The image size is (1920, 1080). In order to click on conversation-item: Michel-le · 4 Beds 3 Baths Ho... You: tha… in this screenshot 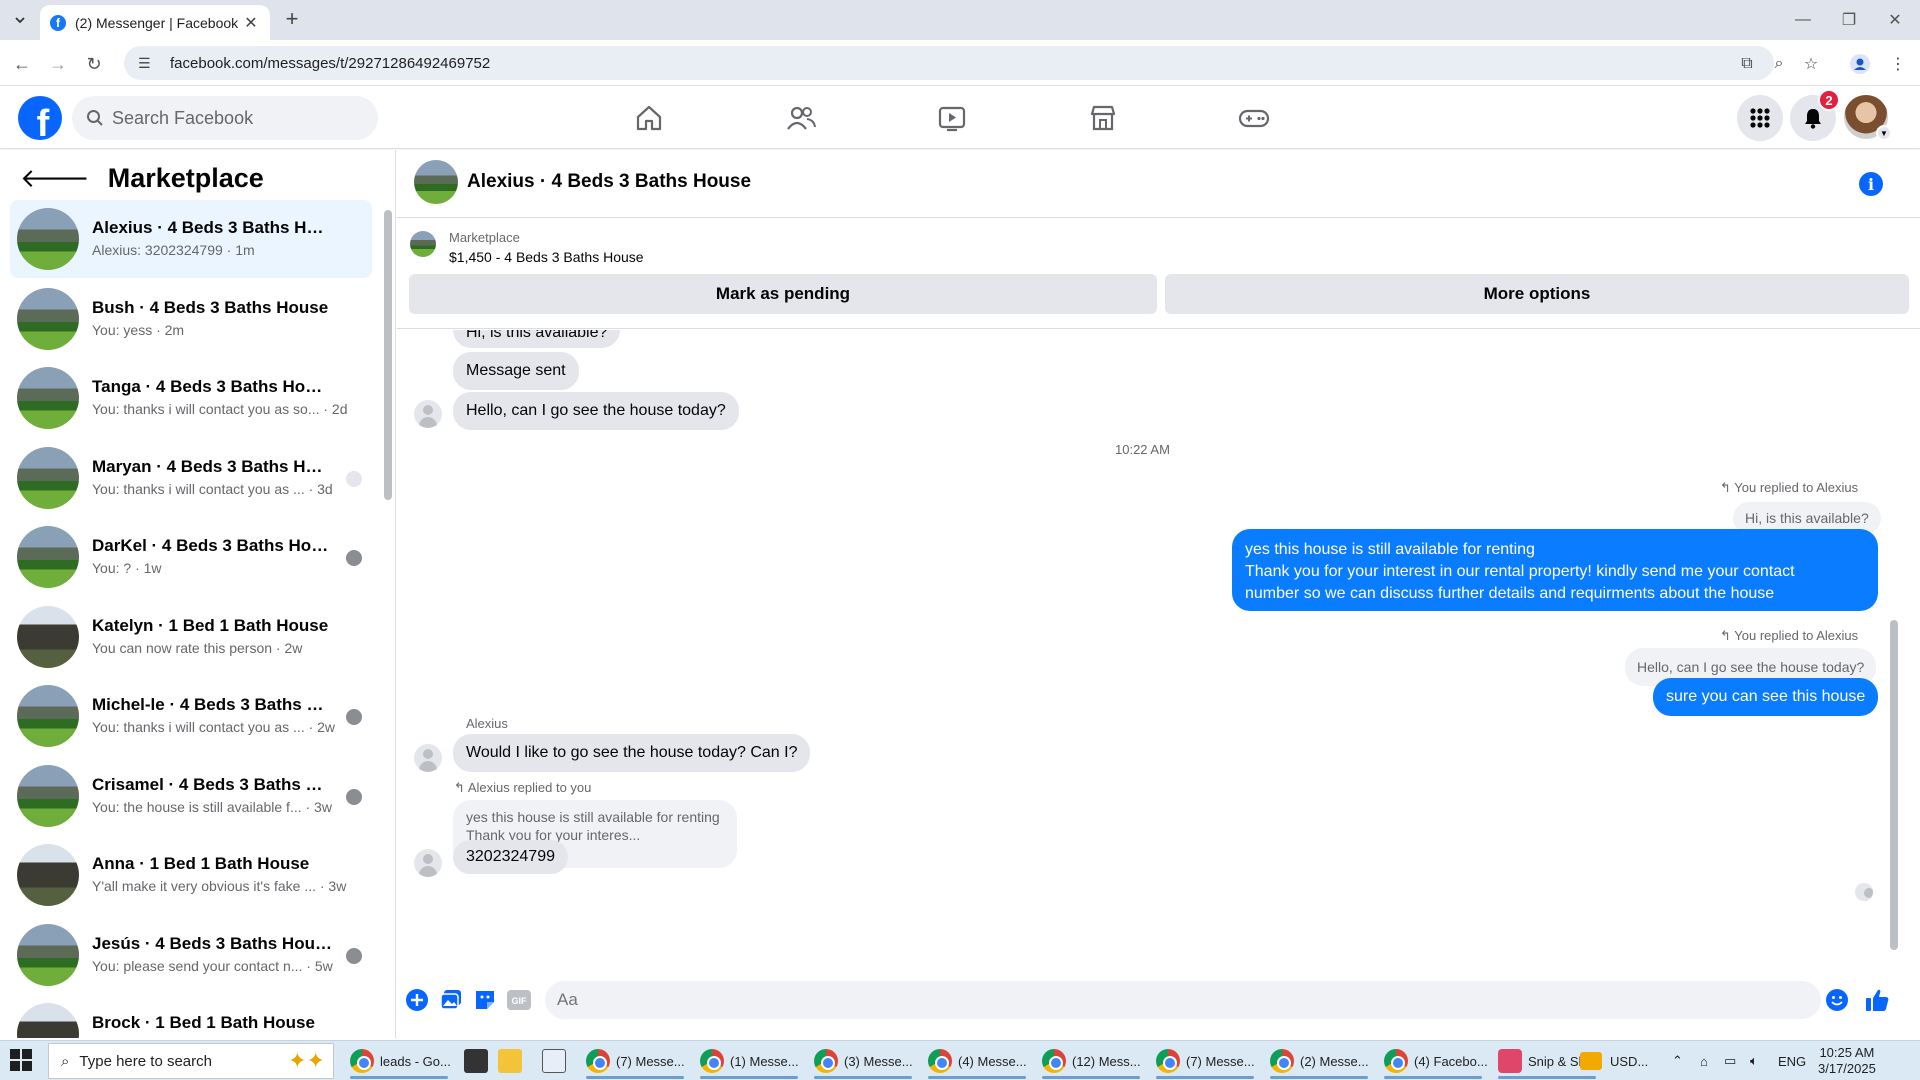, I will do `click(191, 716)`.